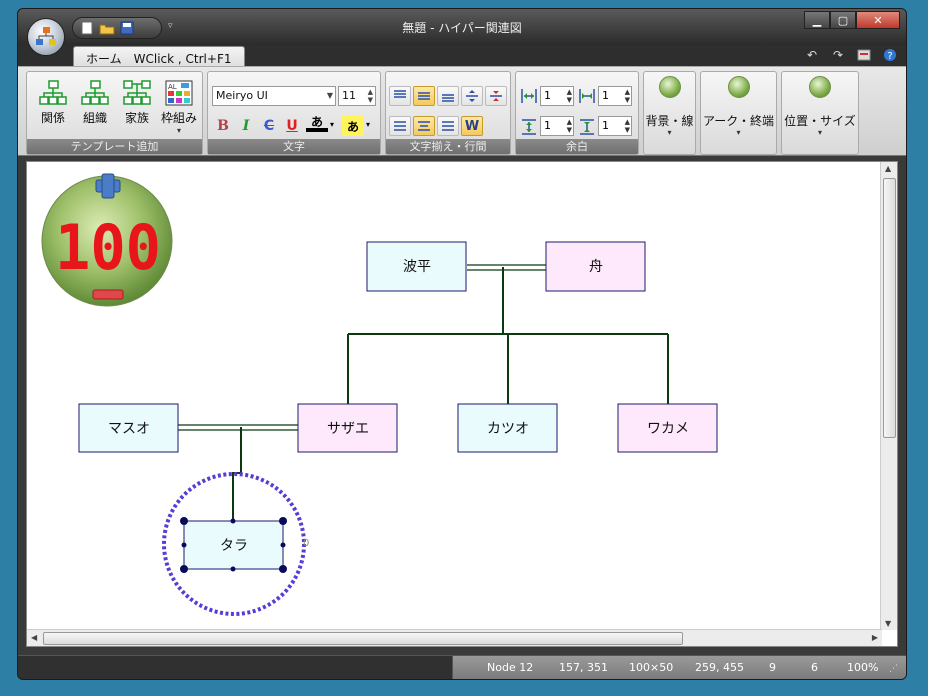 Image resolution: width=928 pixels, height=696 pixels. I want to click on zoom-out-icon: −, so click(108, 294).